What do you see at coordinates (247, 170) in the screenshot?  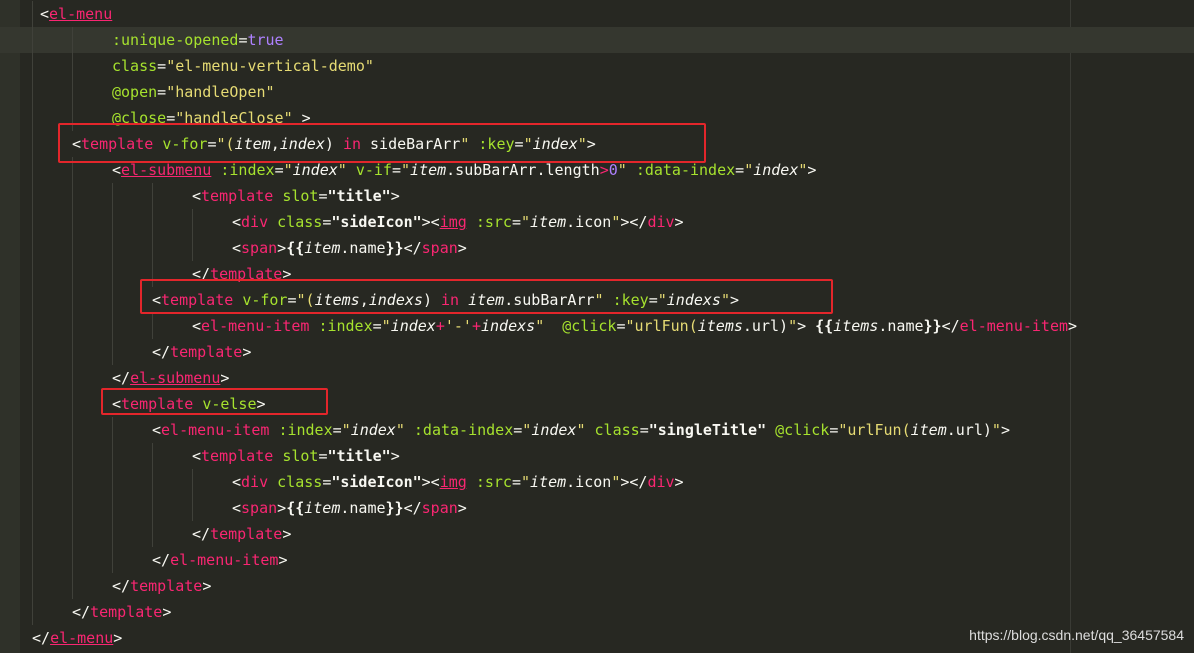 I see `code-token: :index` at bounding box center [247, 170].